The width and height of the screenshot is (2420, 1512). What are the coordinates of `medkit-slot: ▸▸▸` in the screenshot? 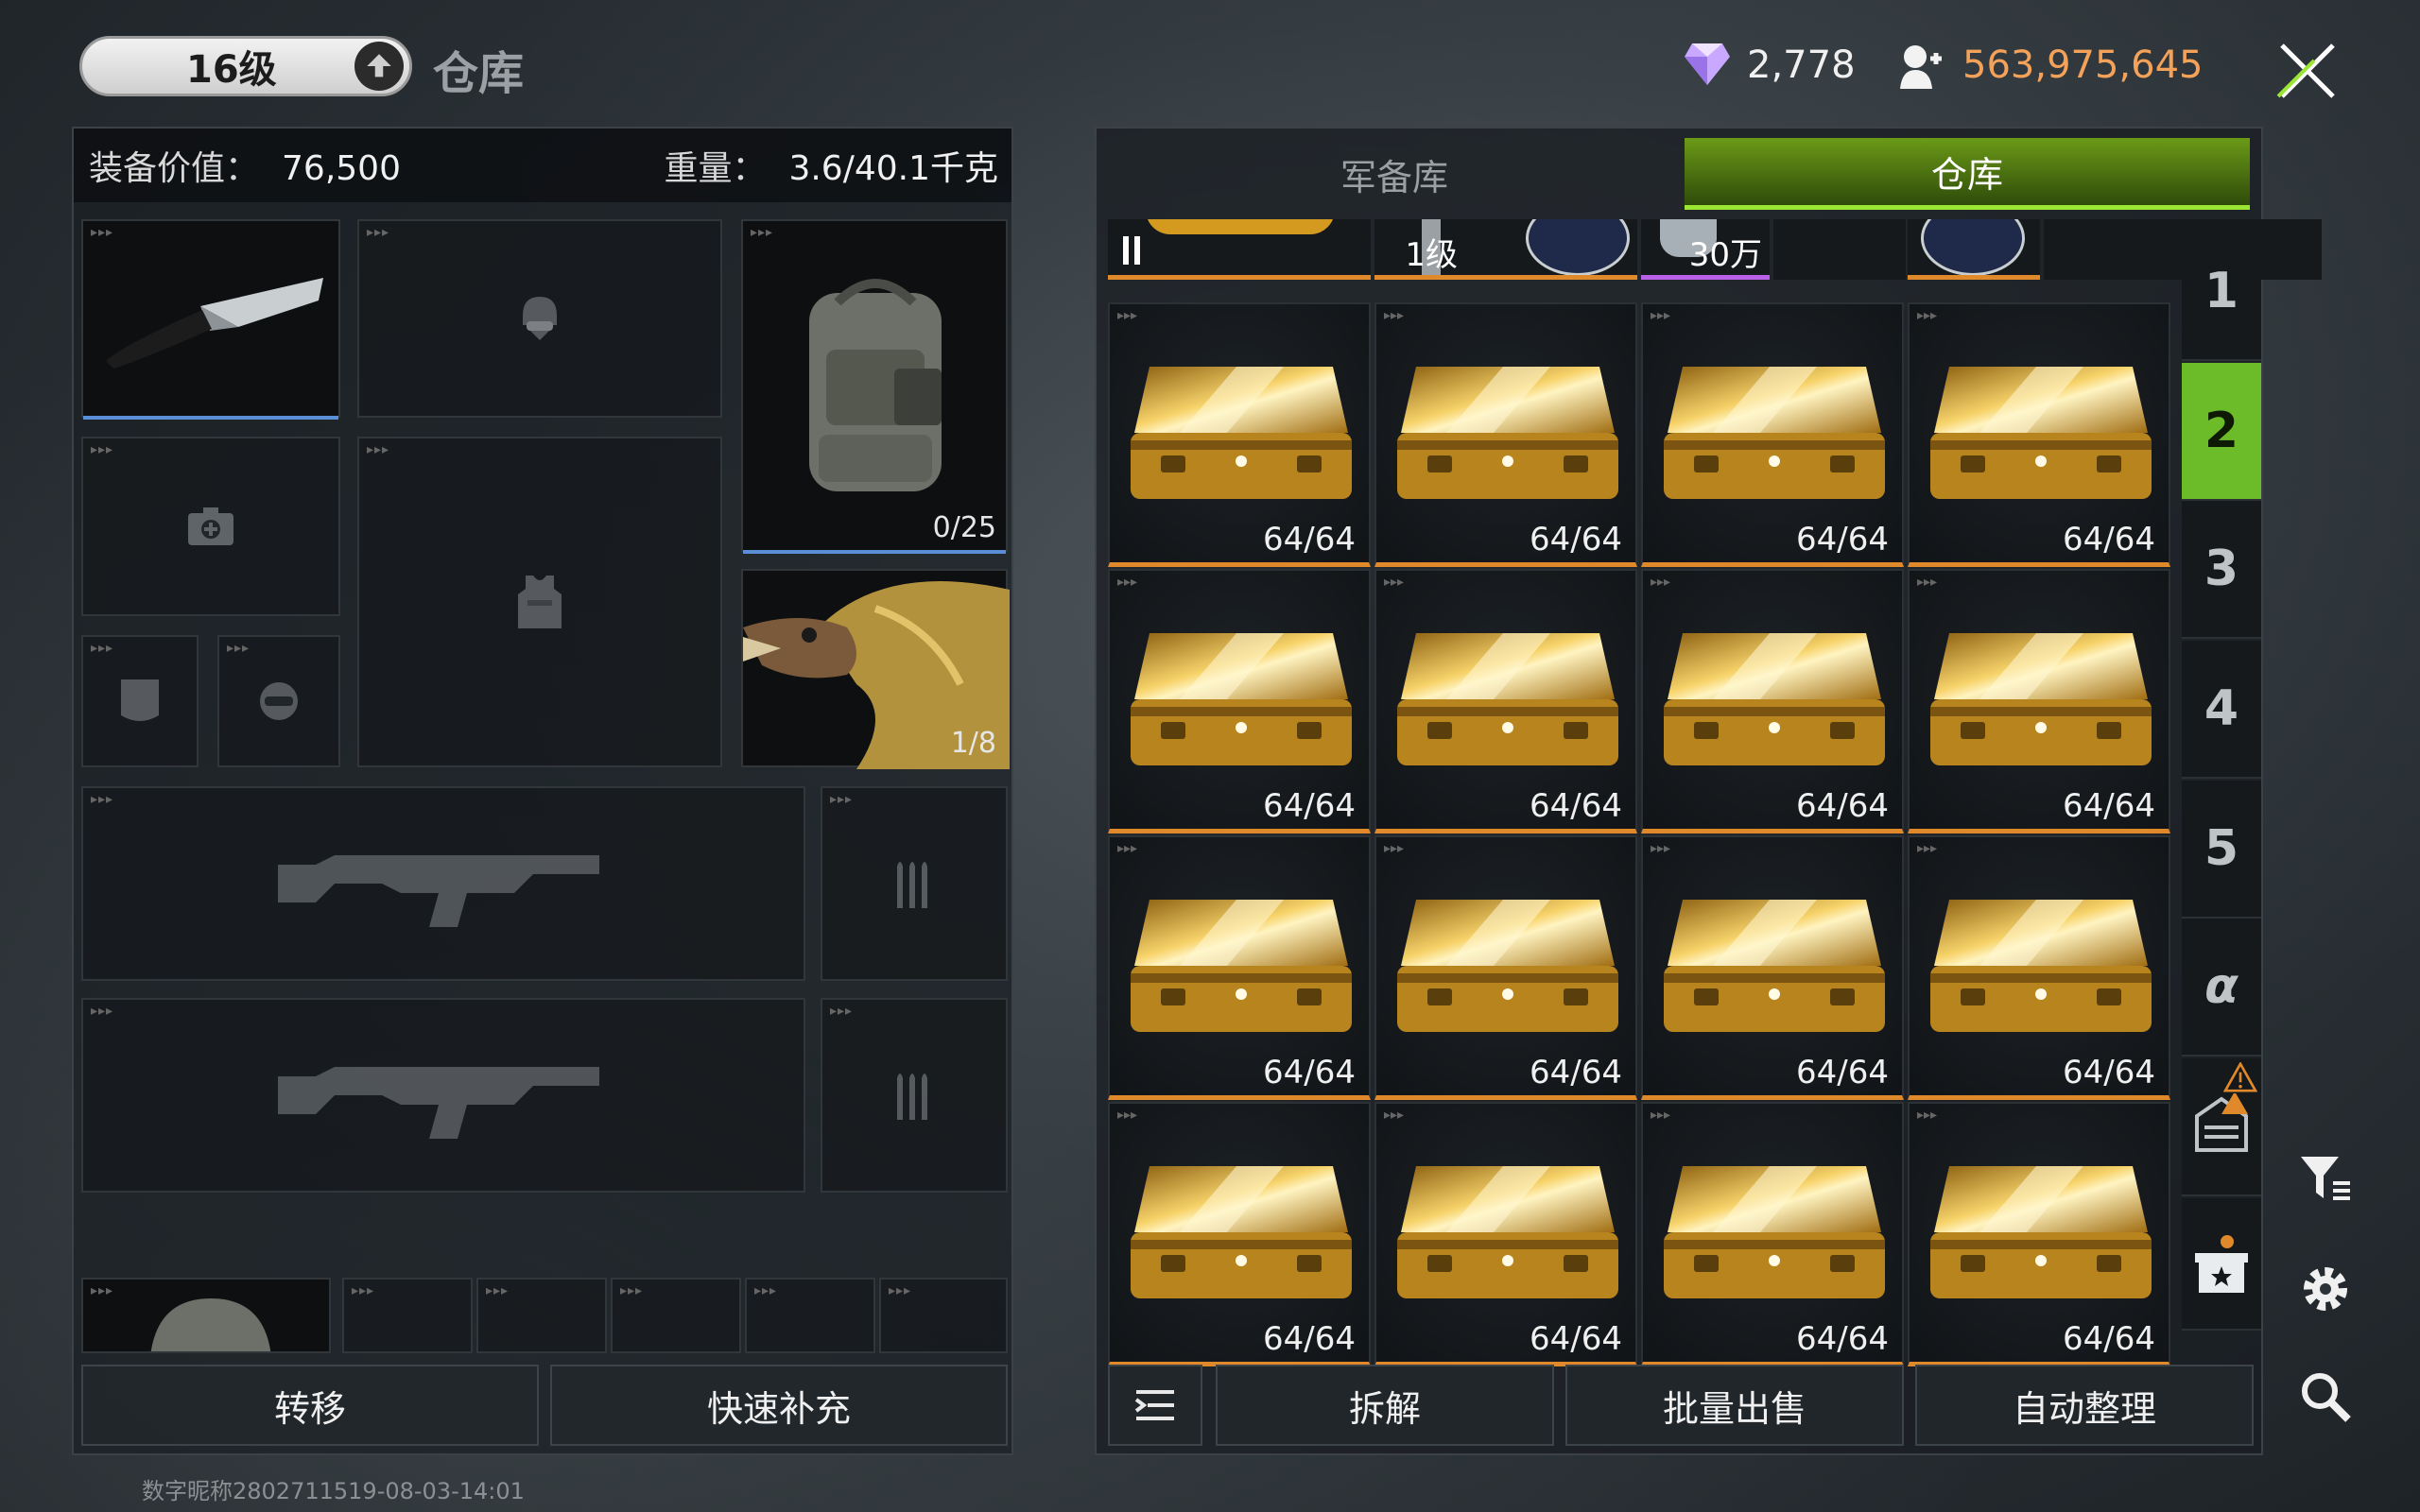 It's located at (210, 526).